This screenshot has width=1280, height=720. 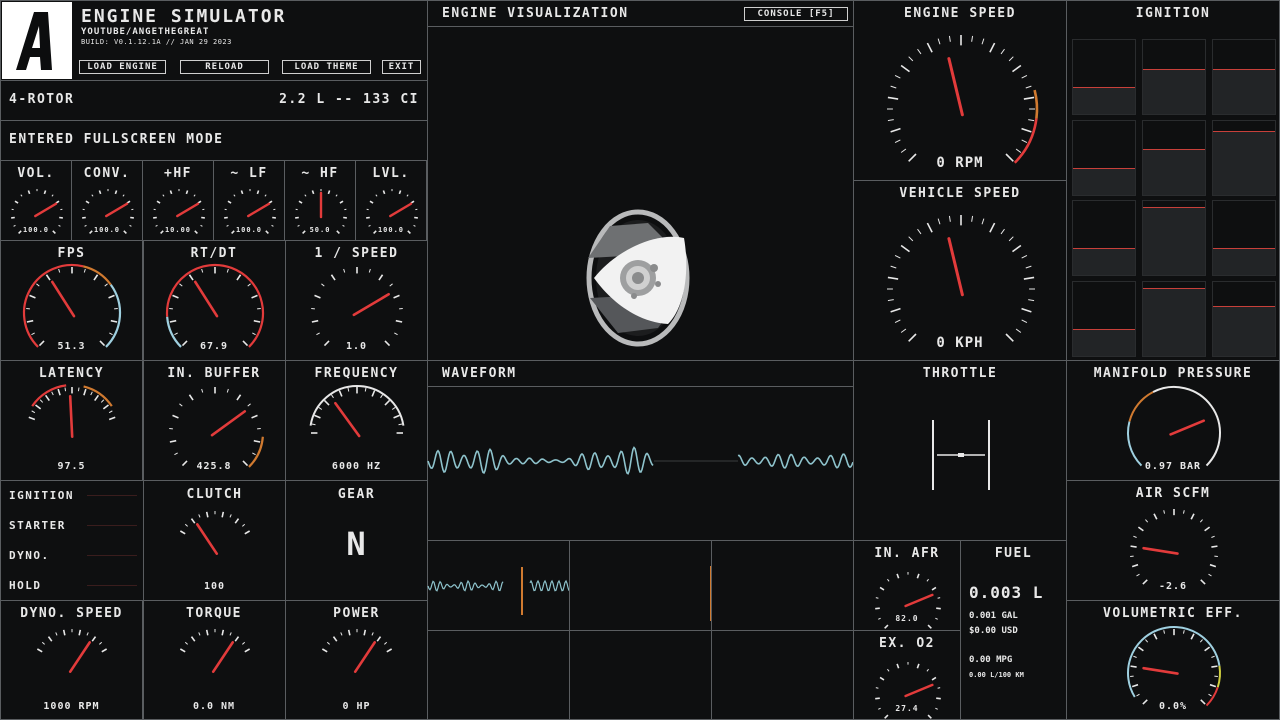 I want to click on dyno-gauge-title: TORQUE, so click(x=214, y=613).